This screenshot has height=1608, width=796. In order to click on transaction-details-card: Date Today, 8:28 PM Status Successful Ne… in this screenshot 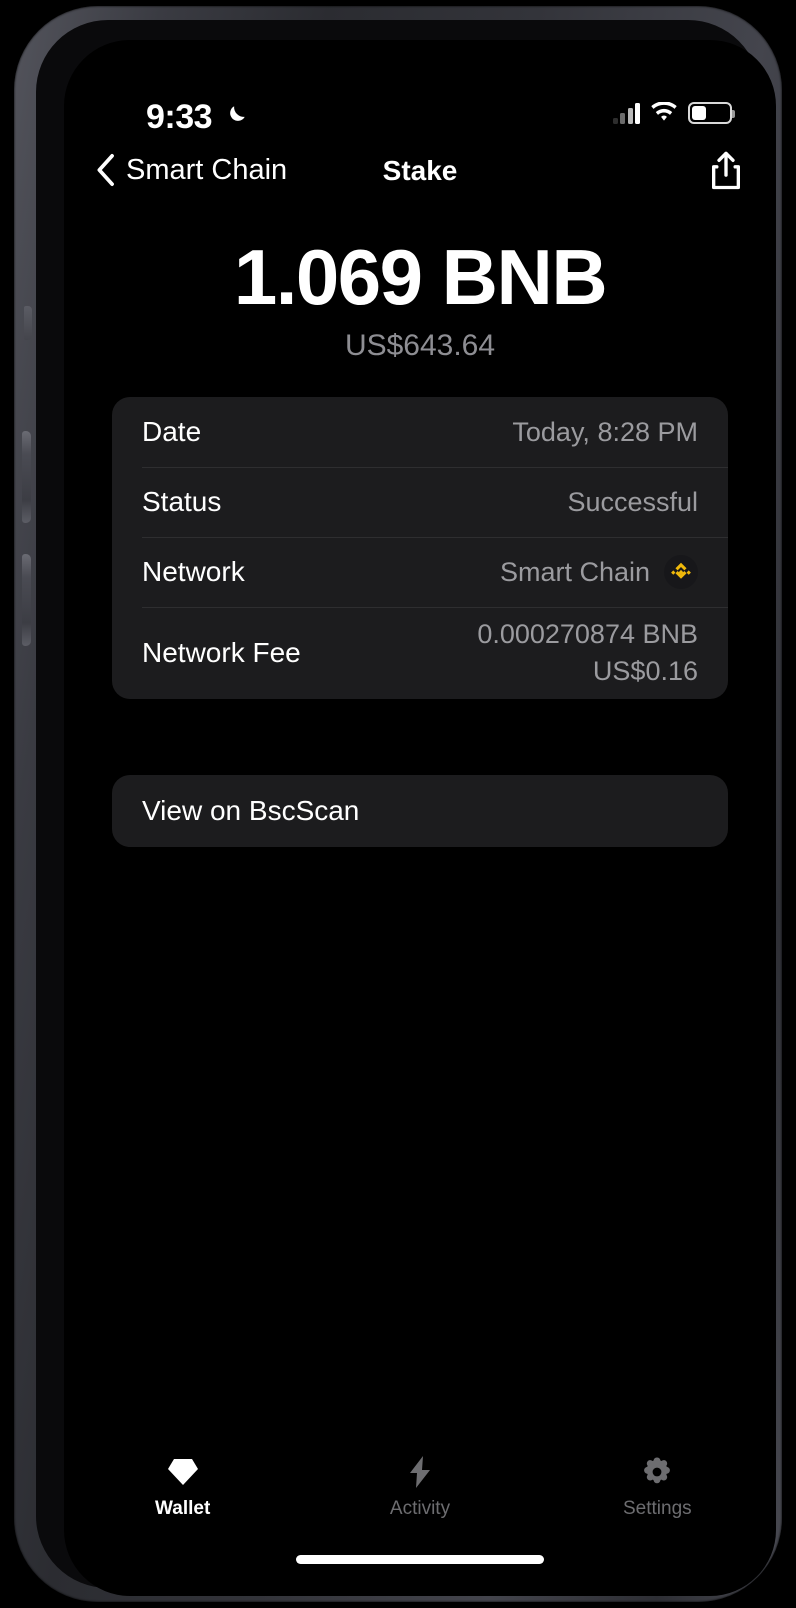, I will do `click(420, 548)`.